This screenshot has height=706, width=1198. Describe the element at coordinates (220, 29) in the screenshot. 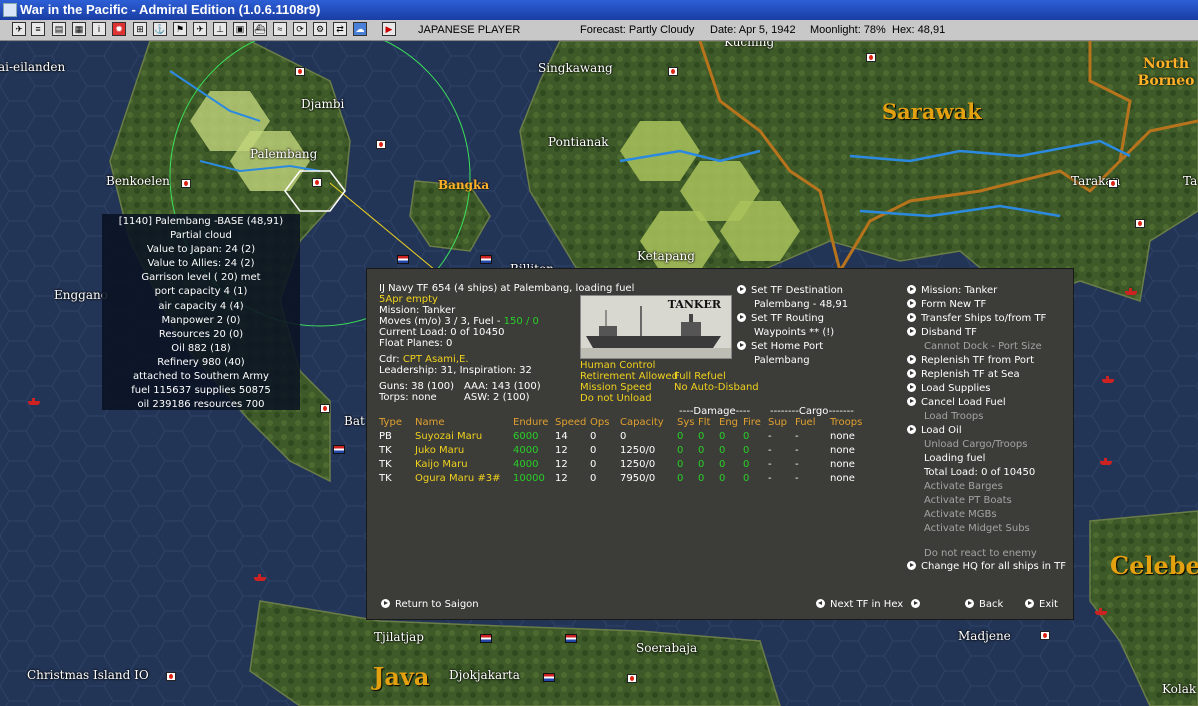

I see `ground-unit-icon: ⊥` at that location.